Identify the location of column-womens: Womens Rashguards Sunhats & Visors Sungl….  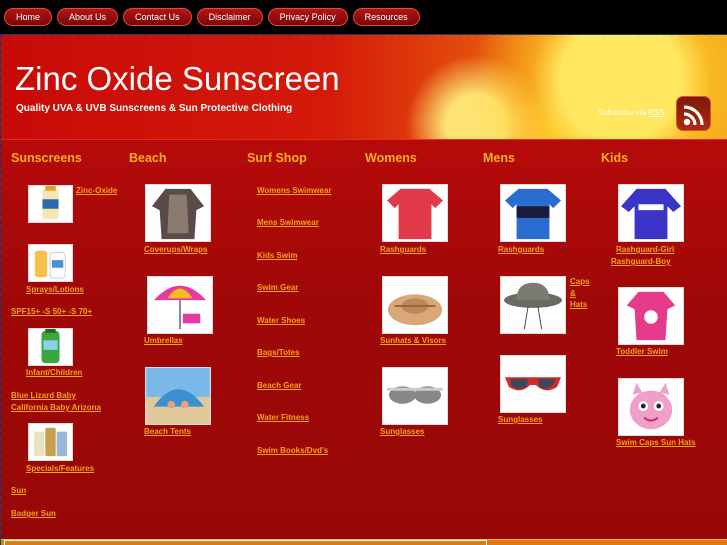
(414, 340).